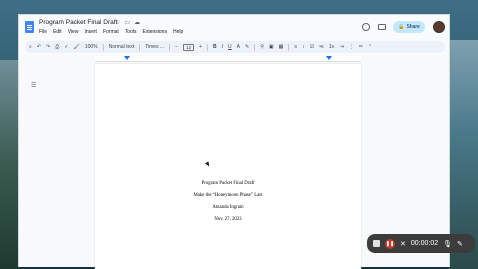 The height and width of the screenshot is (269, 478). What do you see at coordinates (228, 59) in the screenshot?
I see `ruler` at bounding box center [228, 59].